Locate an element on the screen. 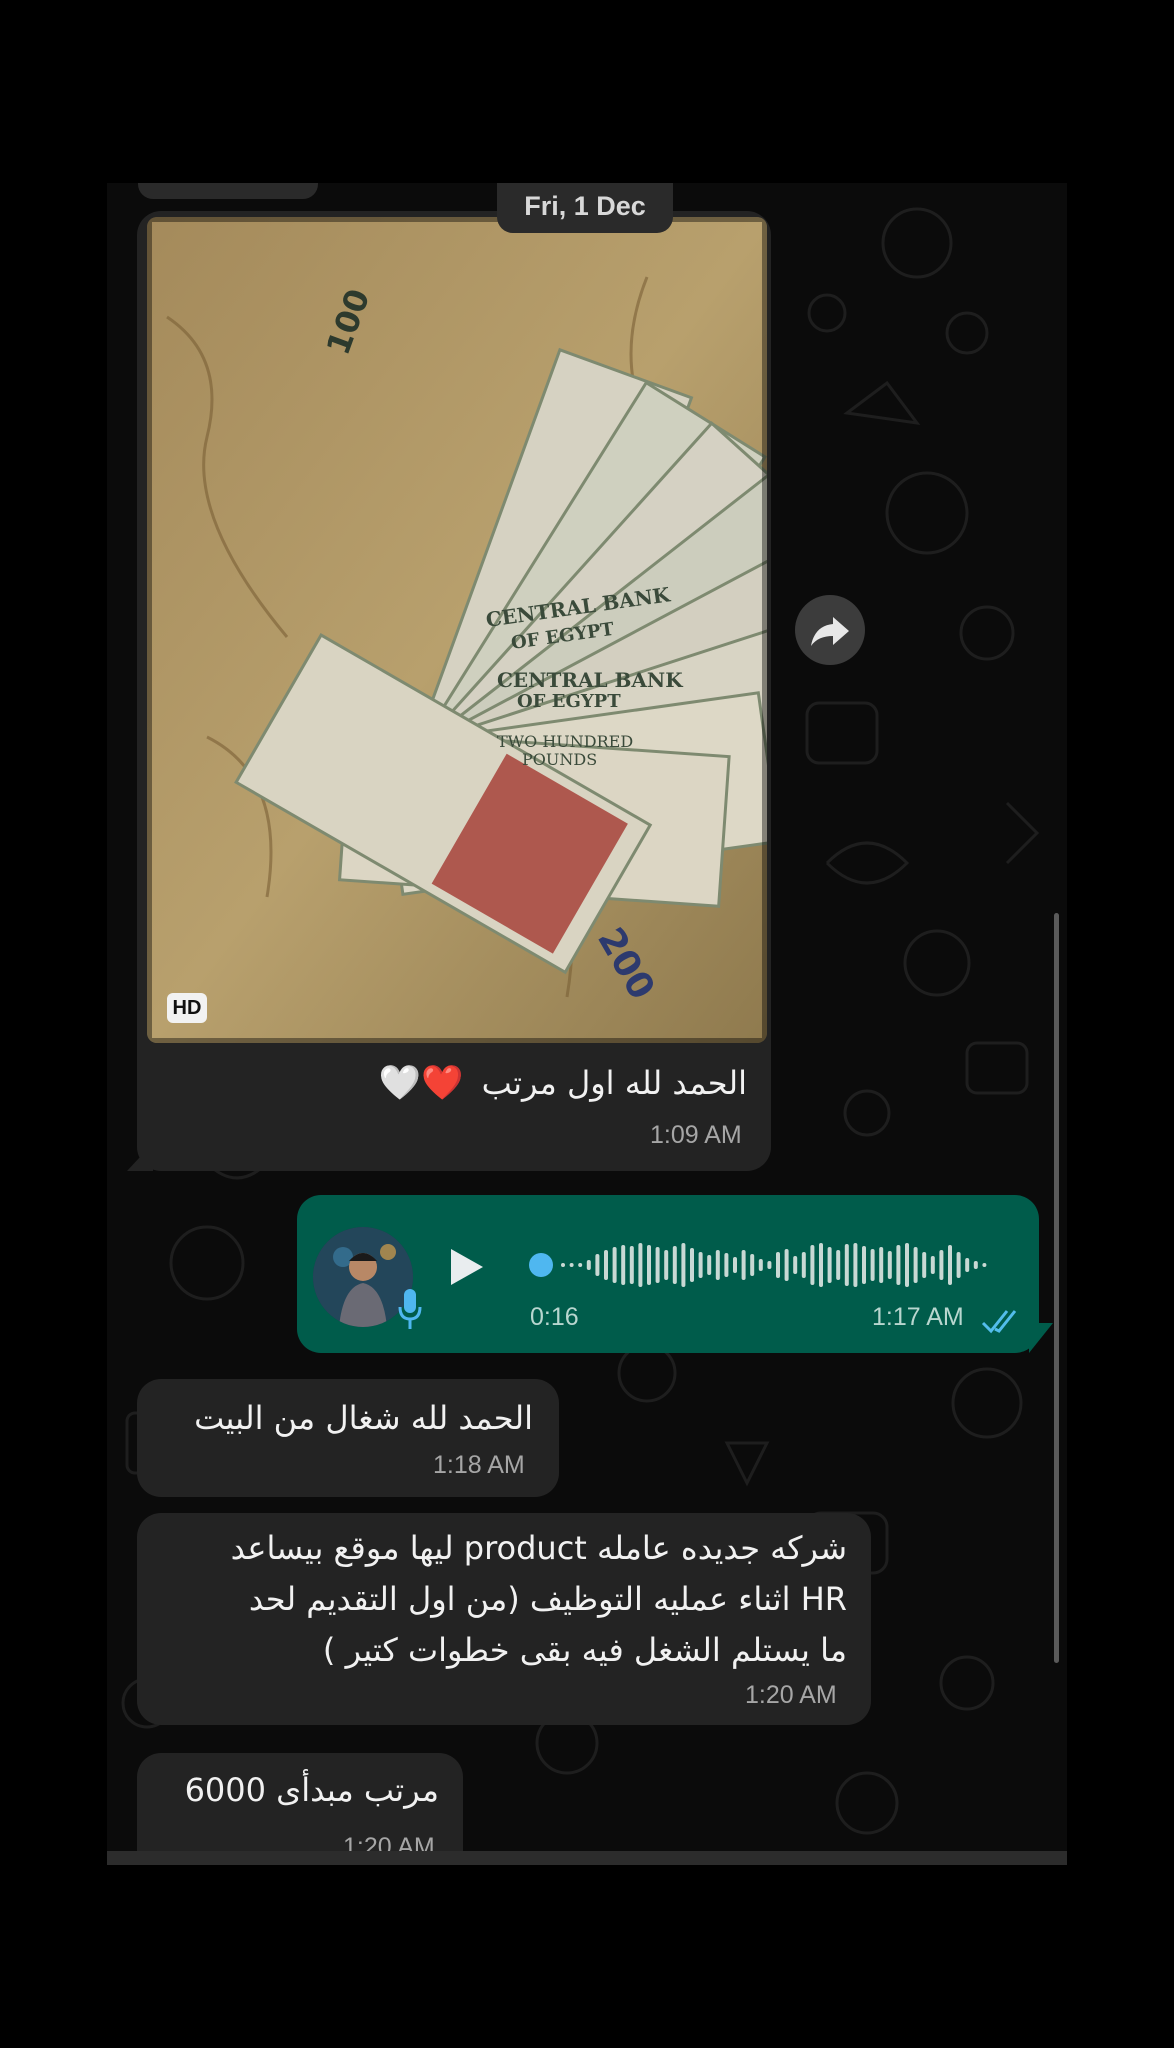  audio-waveform is located at coordinates (767, 1265).